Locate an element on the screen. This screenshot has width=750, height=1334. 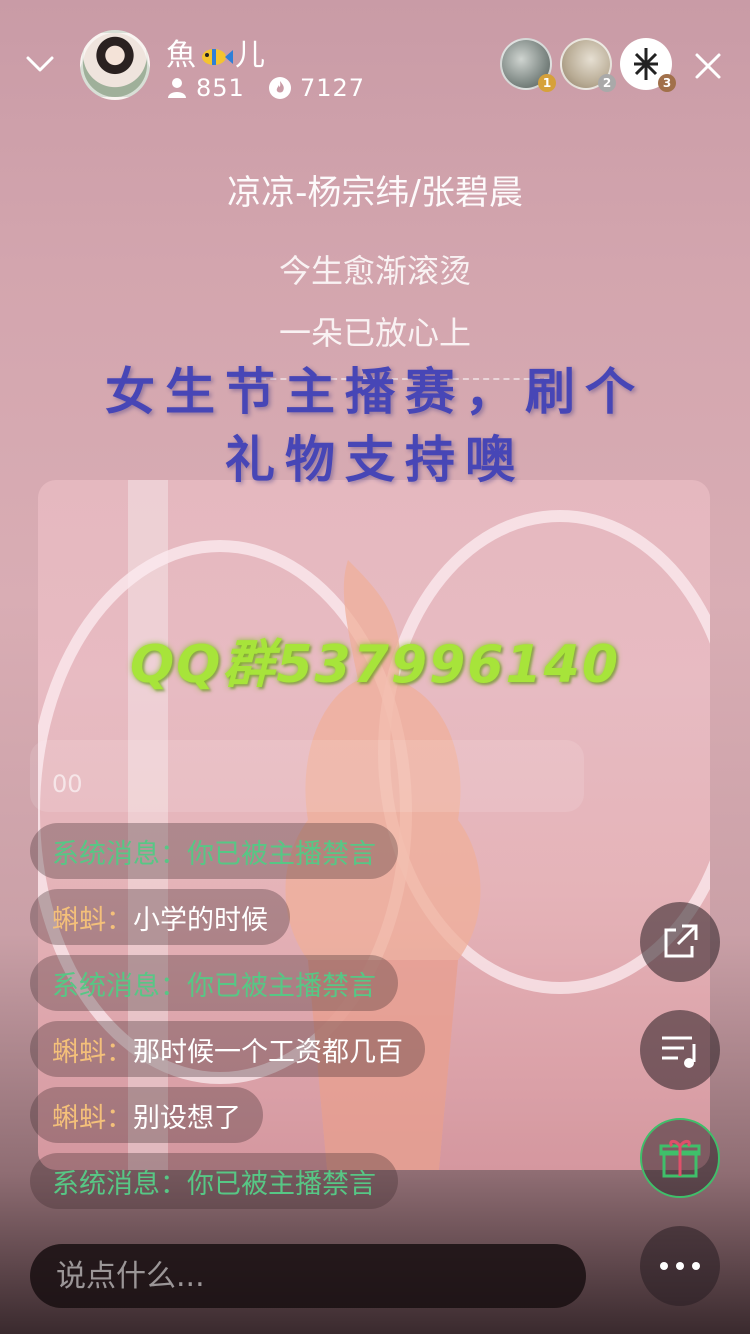
playlist-music-icon is located at coordinates (679, 1052).